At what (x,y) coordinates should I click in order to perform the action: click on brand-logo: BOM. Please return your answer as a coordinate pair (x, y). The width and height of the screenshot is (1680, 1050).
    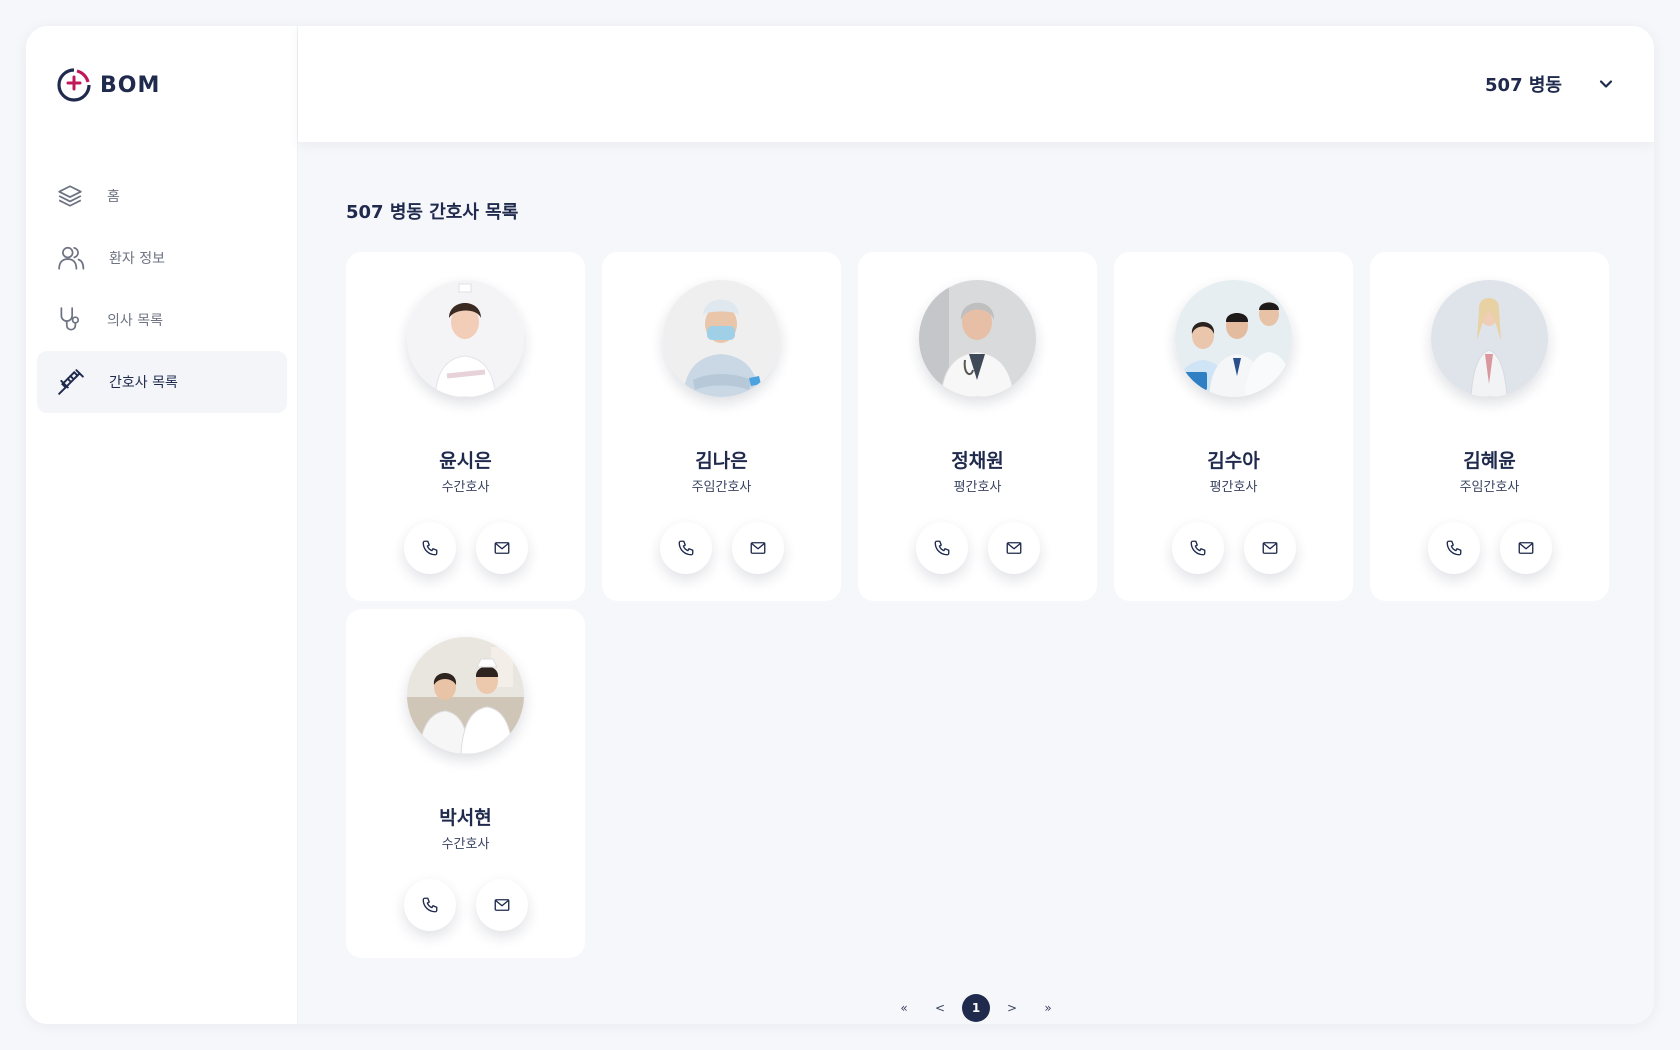
    Looking at the image, I should click on (108, 85).